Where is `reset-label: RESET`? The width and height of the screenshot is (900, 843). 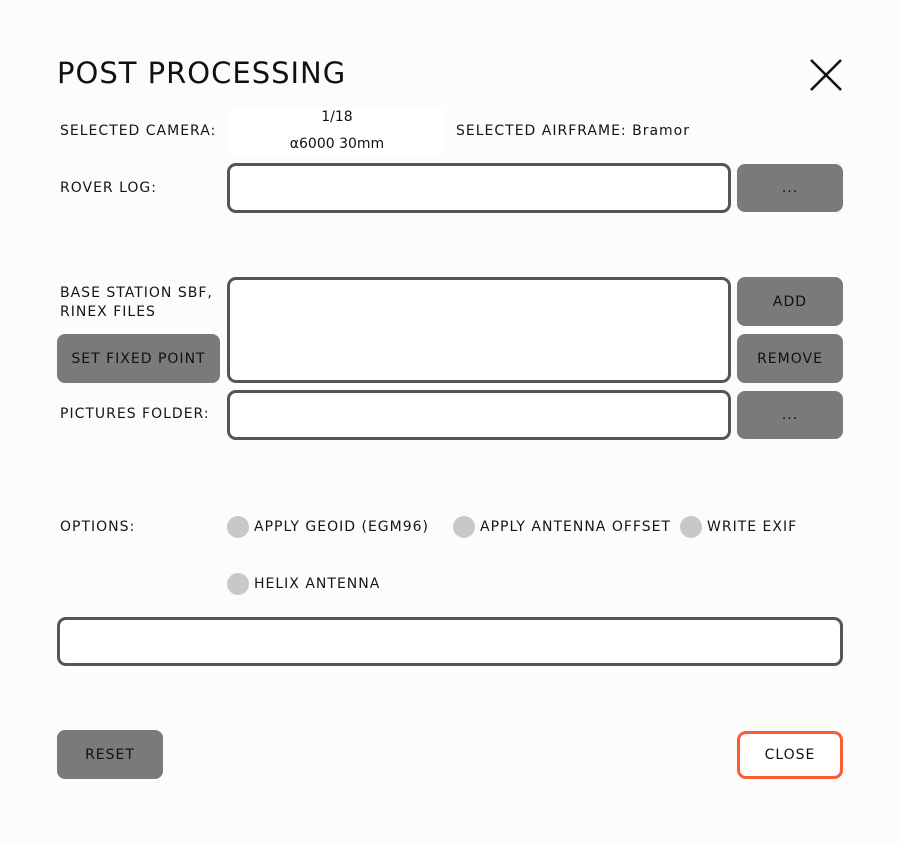 reset-label: RESET is located at coordinates (110, 754).